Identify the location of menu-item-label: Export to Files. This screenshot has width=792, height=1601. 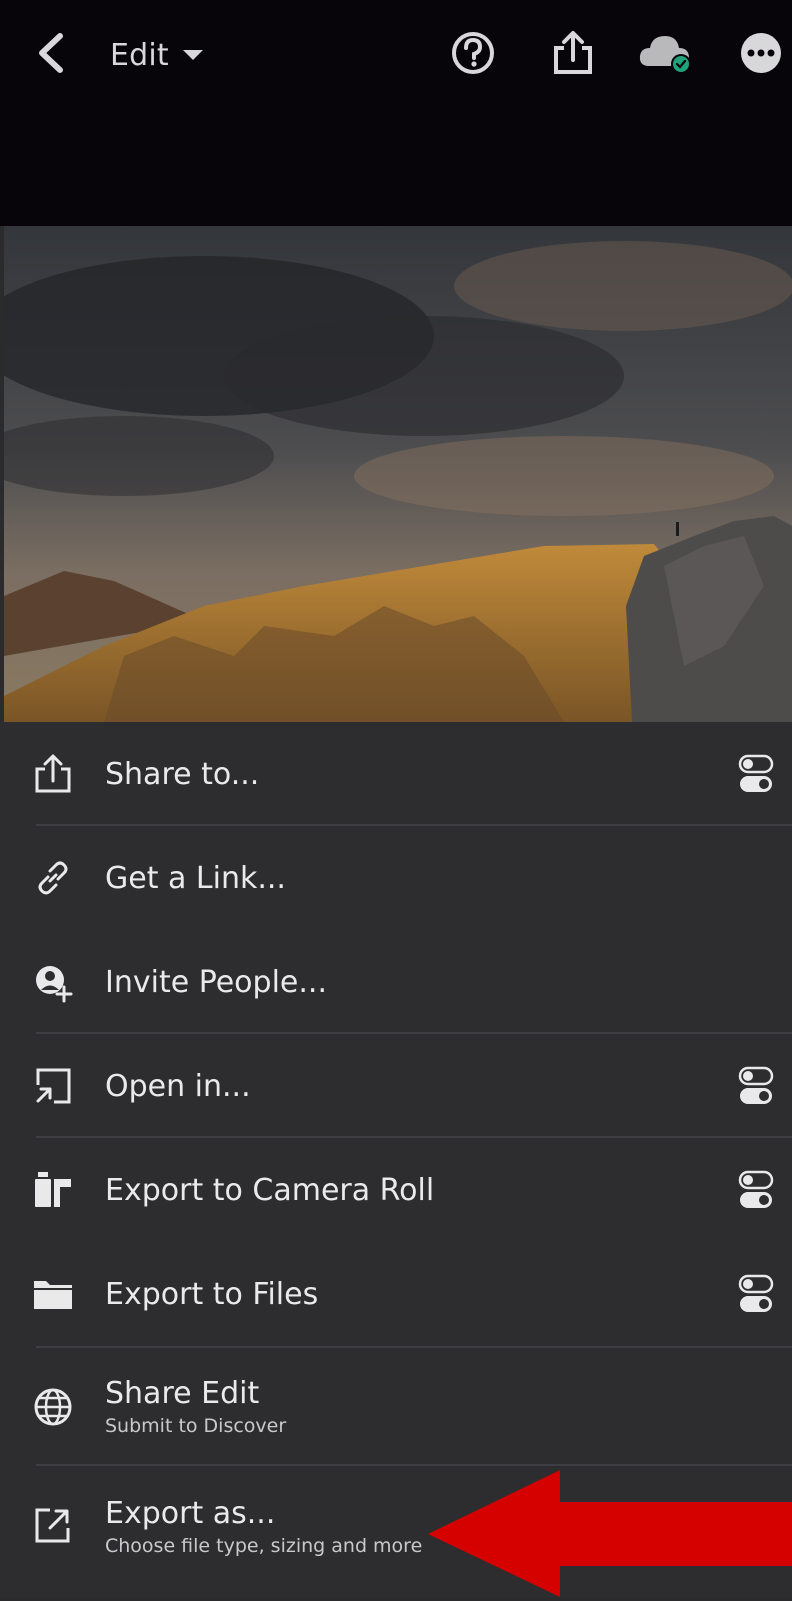
(212, 1294).